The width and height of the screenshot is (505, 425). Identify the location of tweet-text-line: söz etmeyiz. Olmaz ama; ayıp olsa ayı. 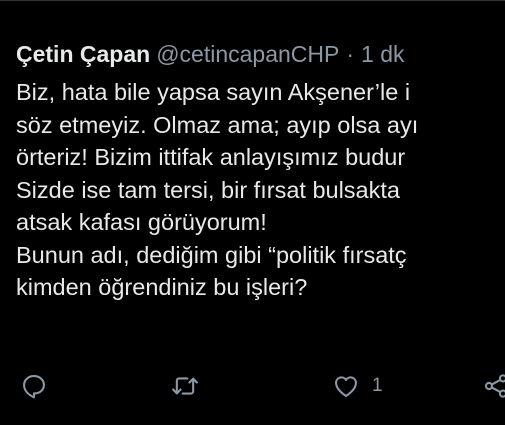
(217, 124).